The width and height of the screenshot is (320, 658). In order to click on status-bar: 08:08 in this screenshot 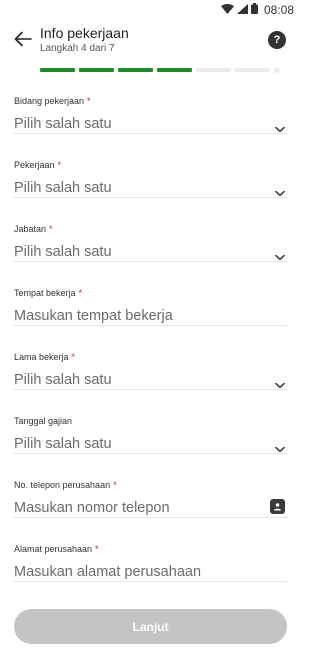, I will do `click(150, 9)`.